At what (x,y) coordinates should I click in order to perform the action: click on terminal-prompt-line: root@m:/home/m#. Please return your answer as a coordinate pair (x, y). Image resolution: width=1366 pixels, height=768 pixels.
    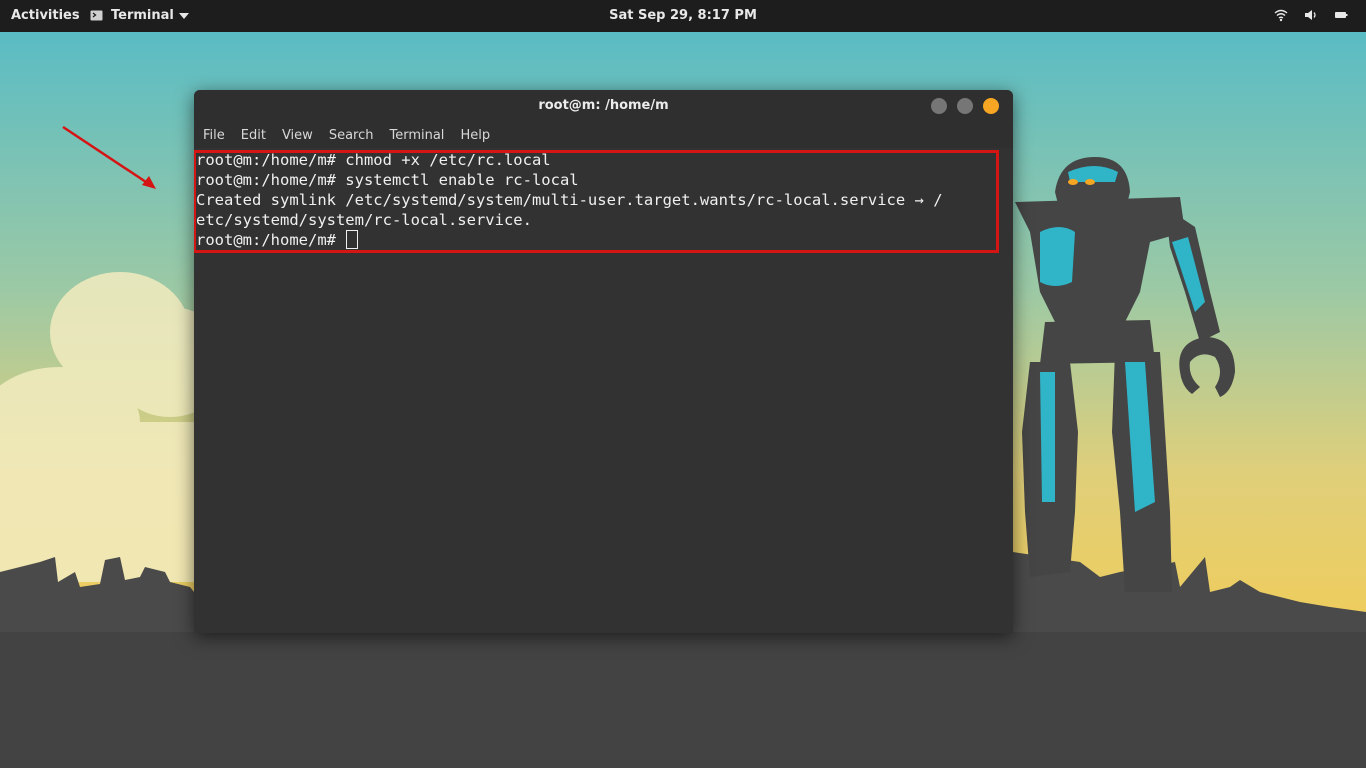
    Looking at the image, I should click on (277, 240).